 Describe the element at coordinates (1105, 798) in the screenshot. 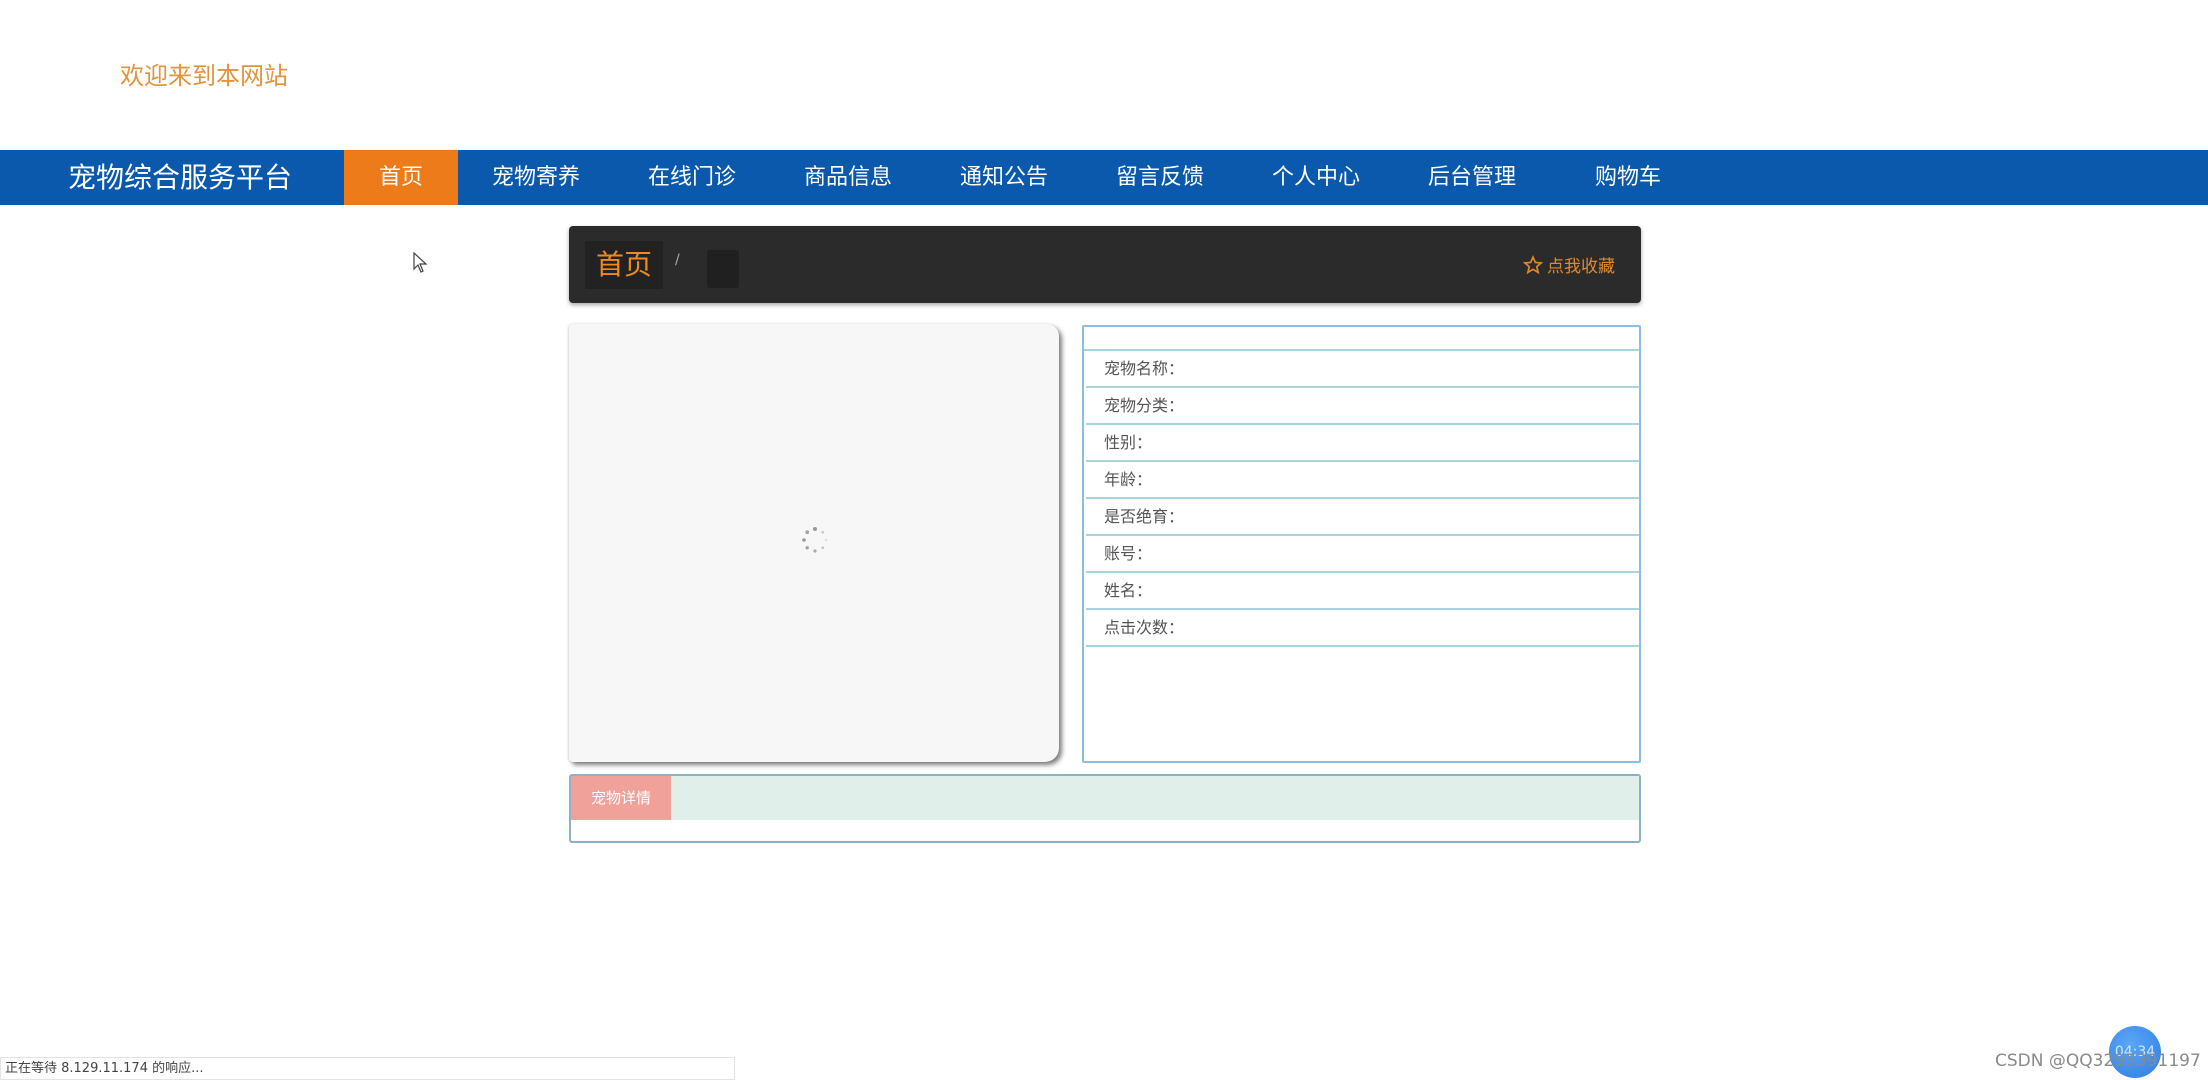

I see `detail-tab-strip: 宠物详情` at that location.